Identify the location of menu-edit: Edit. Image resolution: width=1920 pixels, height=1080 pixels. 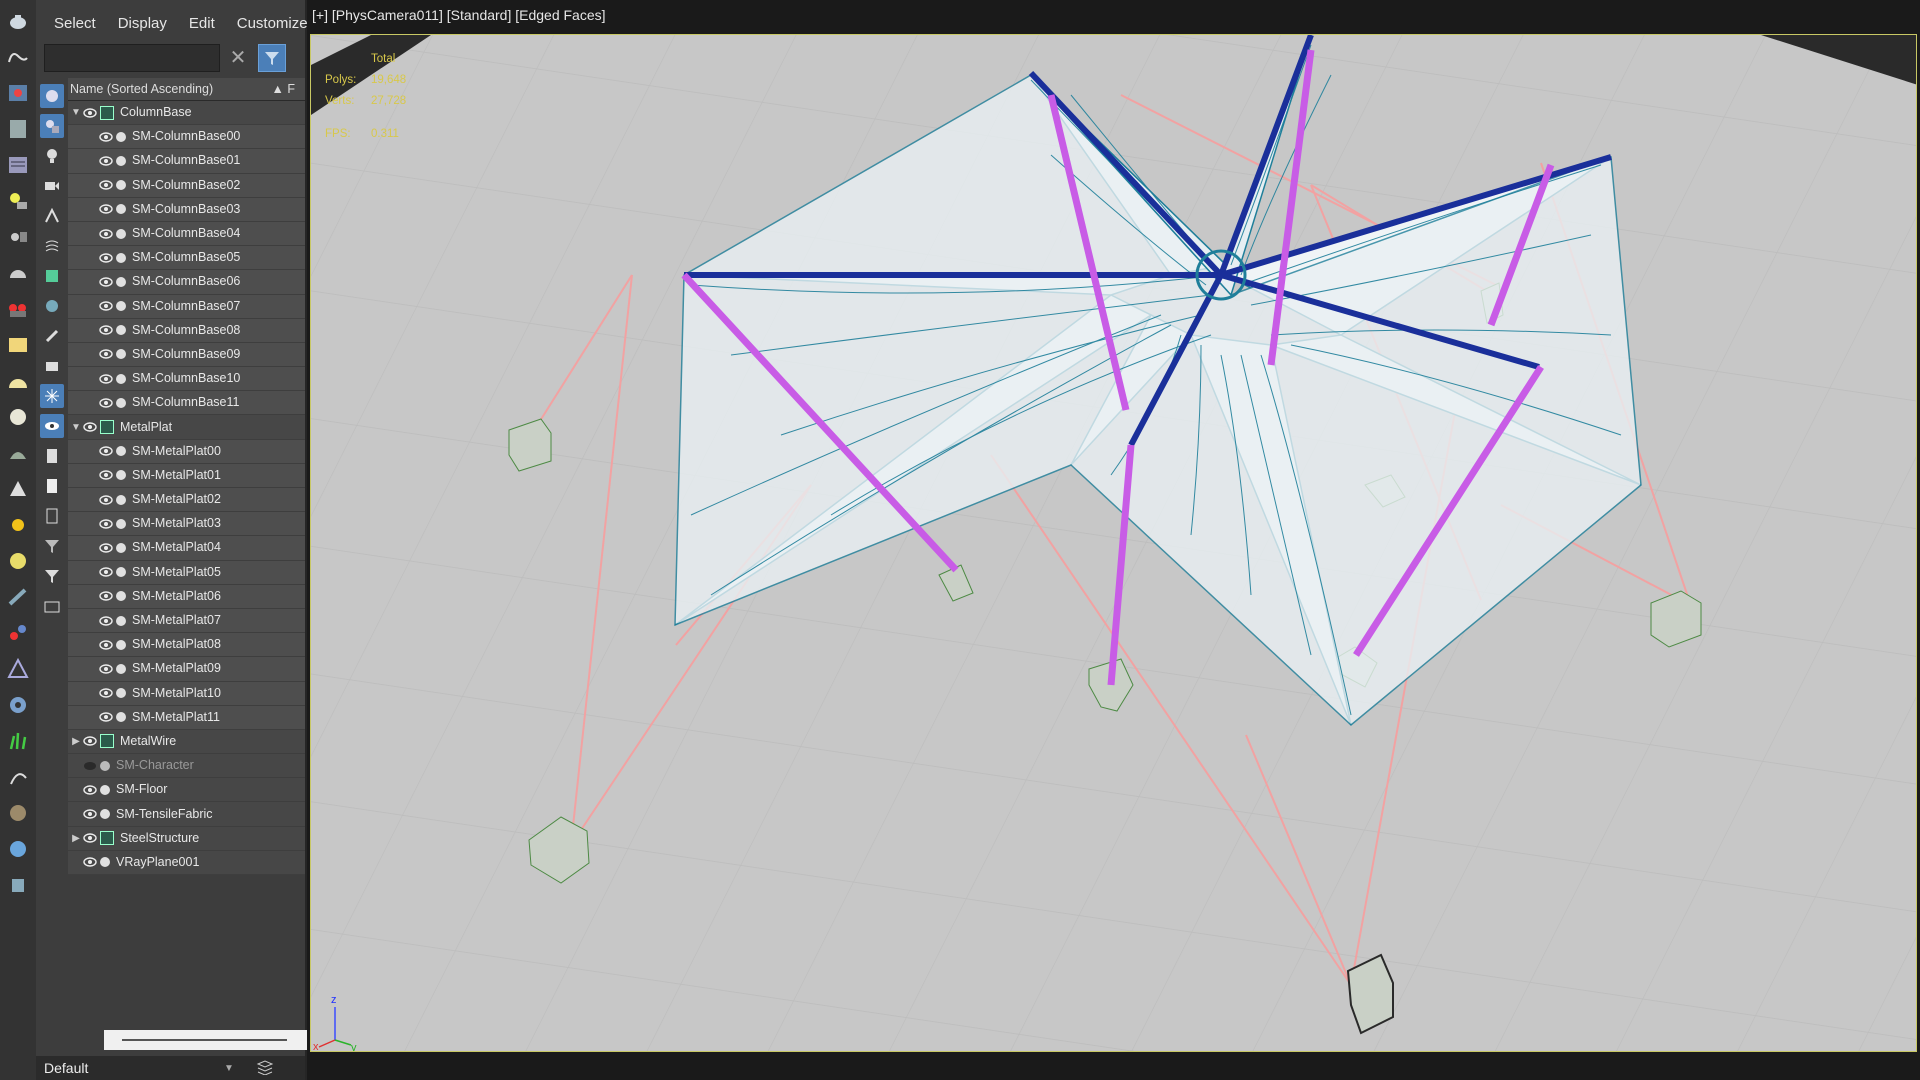
(202, 23).